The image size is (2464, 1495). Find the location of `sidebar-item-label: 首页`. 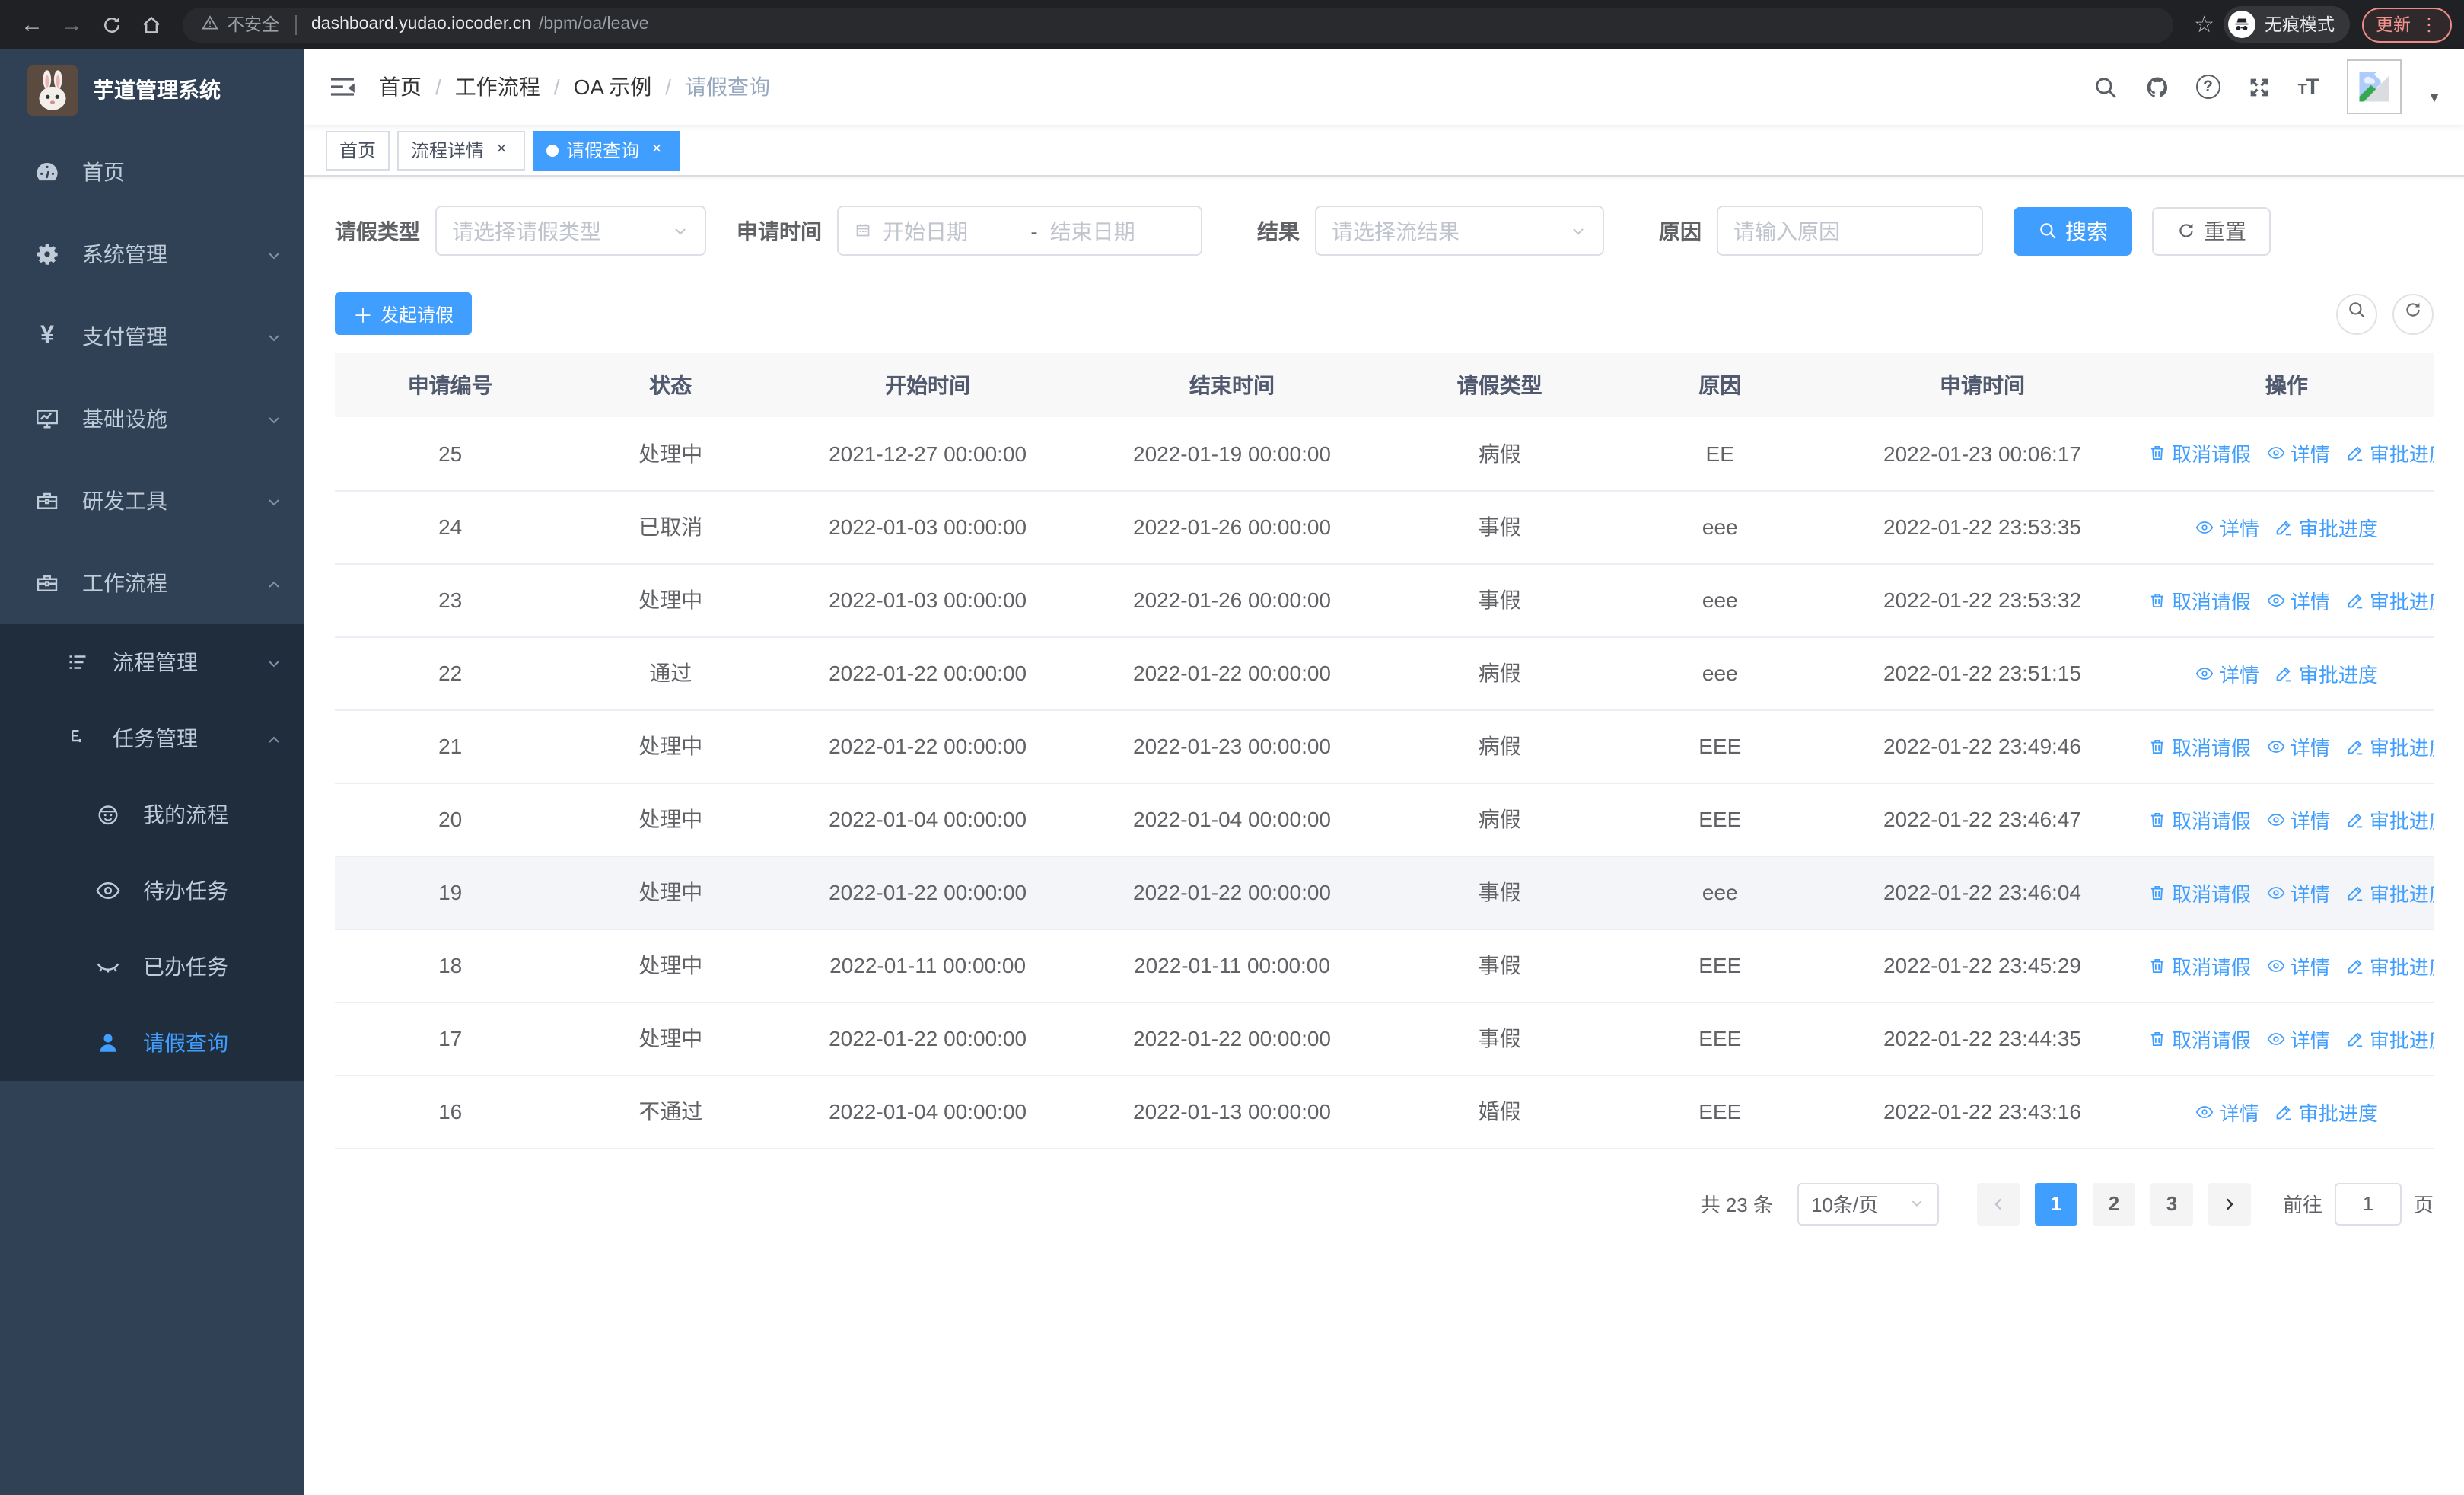

sidebar-item-label: 首页 is located at coordinates (103, 172).